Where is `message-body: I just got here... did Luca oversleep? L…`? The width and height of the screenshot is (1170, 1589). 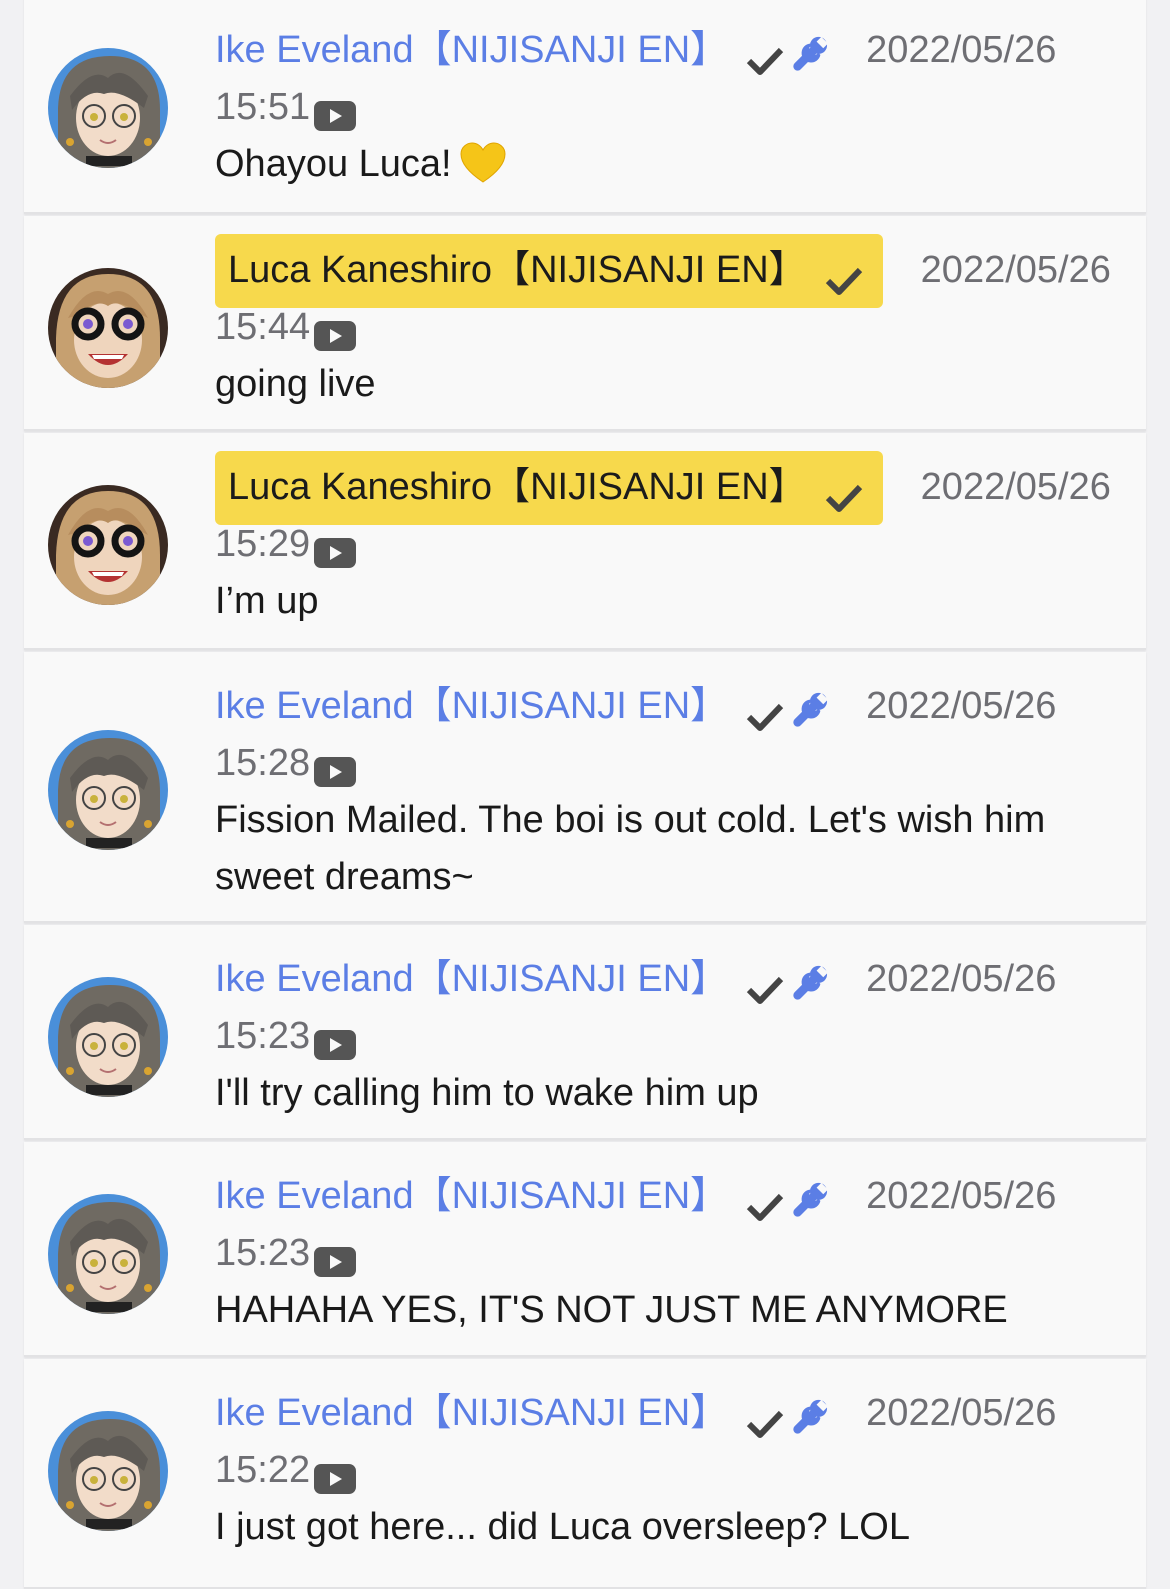
message-body: I just got here... did Luca oversleep? L… is located at coordinates (562, 1527).